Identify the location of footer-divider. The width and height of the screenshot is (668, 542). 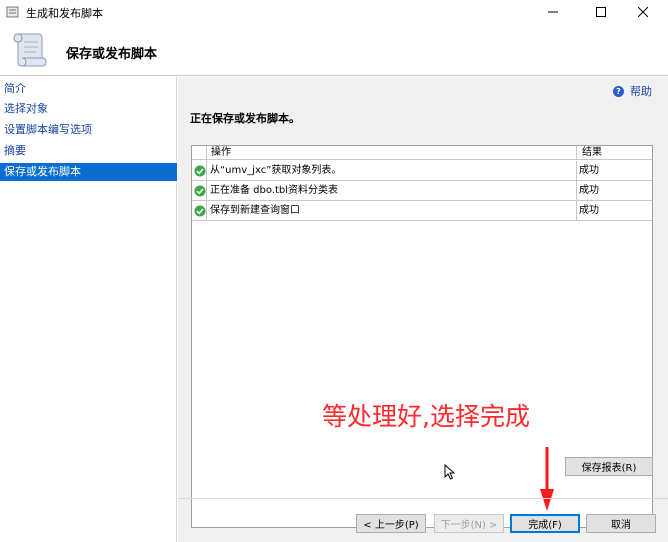
(423, 498).